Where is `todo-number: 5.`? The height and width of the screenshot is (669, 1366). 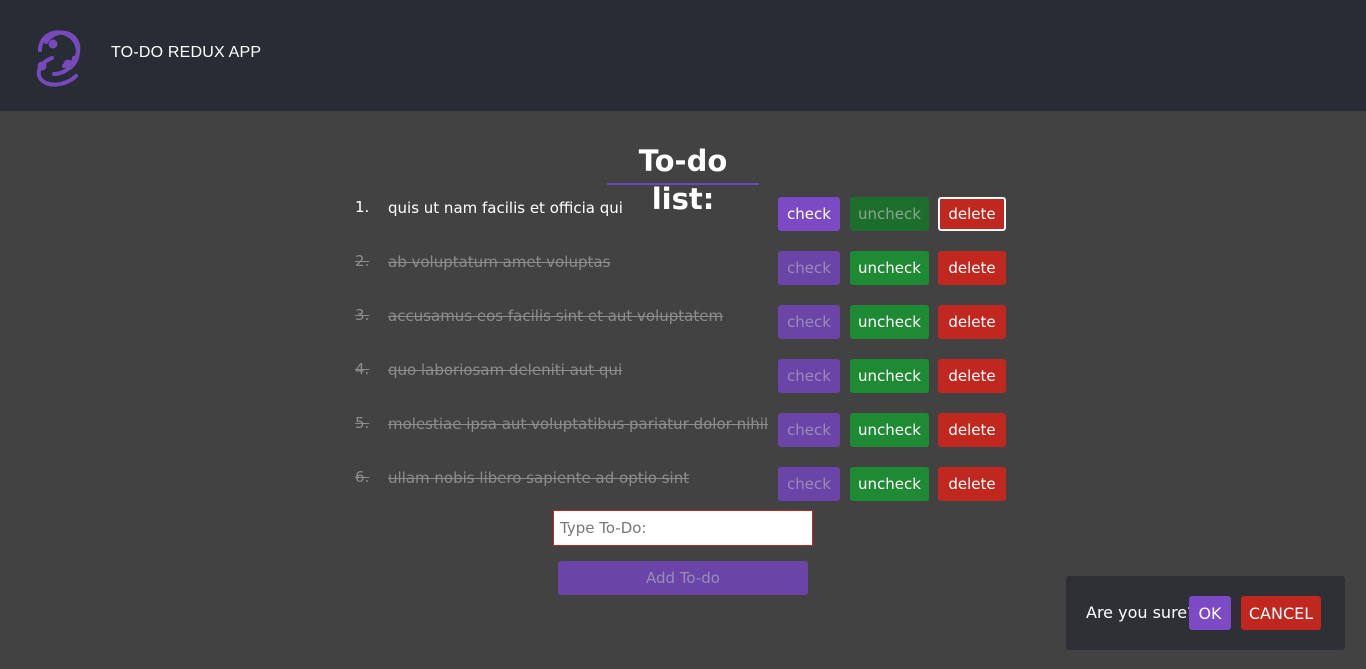
todo-number: 5. is located at coordinates (362, 423).